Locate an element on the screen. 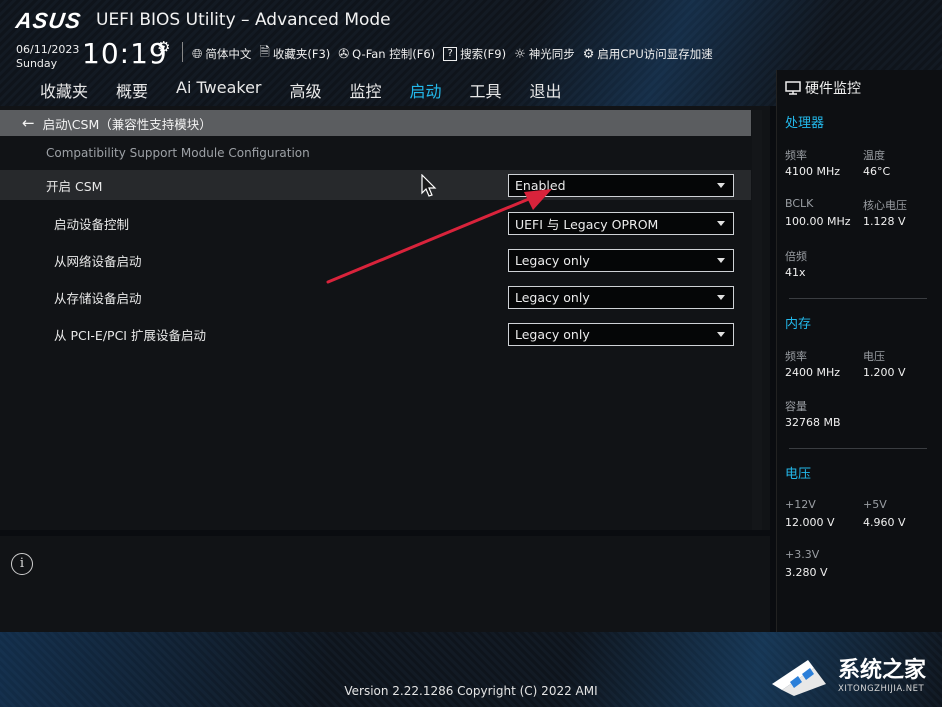  tab-ai-tweaker: Ai Tweaker is located at coordinates (218, 93).